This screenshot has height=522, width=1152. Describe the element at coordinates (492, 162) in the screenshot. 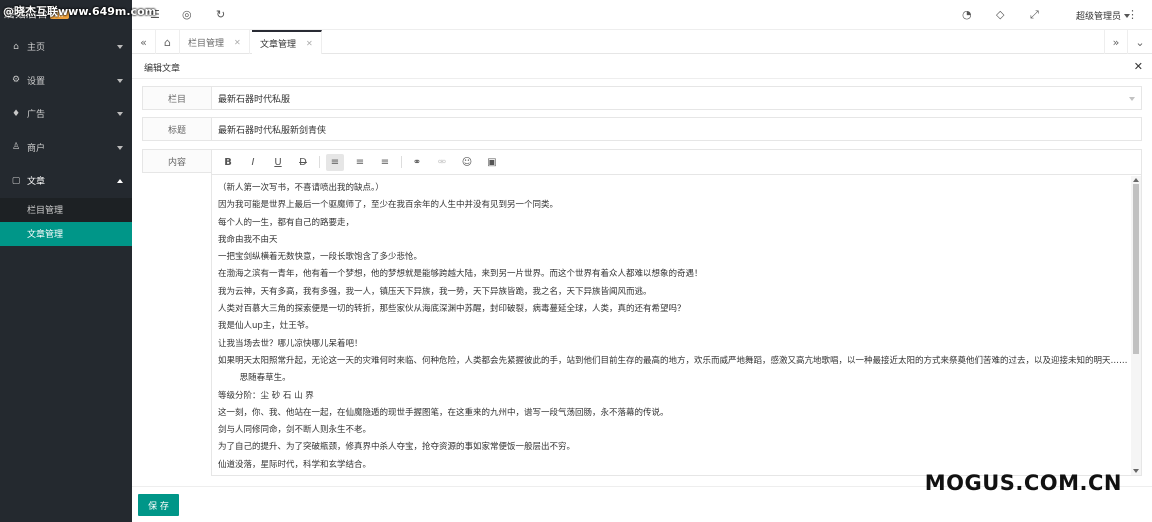

I see `image-icon: ▣` at that location.